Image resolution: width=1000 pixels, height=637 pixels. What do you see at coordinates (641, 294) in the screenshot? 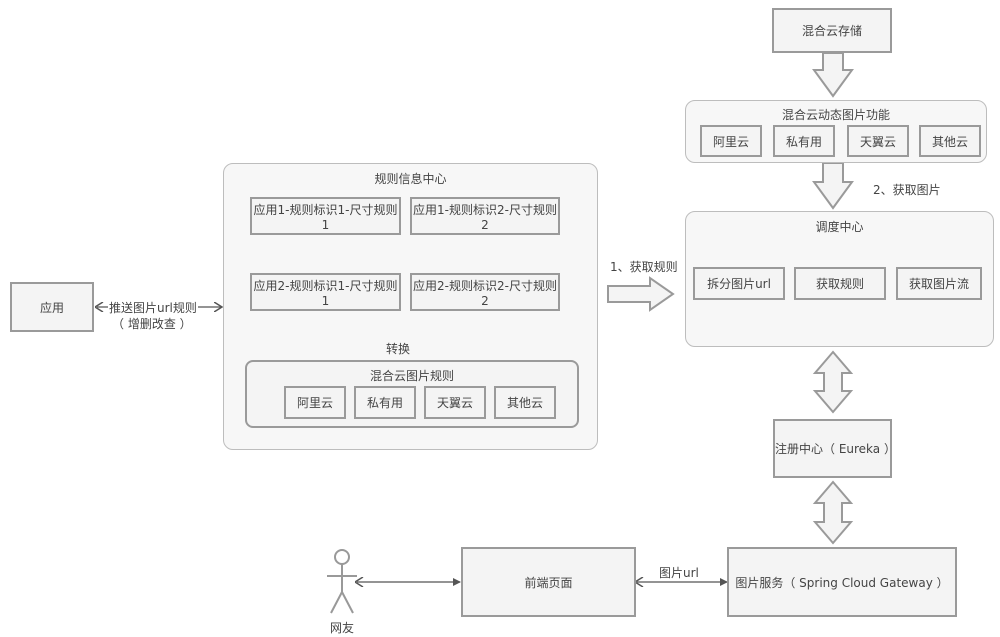
I see `block-arrow-right-get-rules` at bounding box center [641, 294].